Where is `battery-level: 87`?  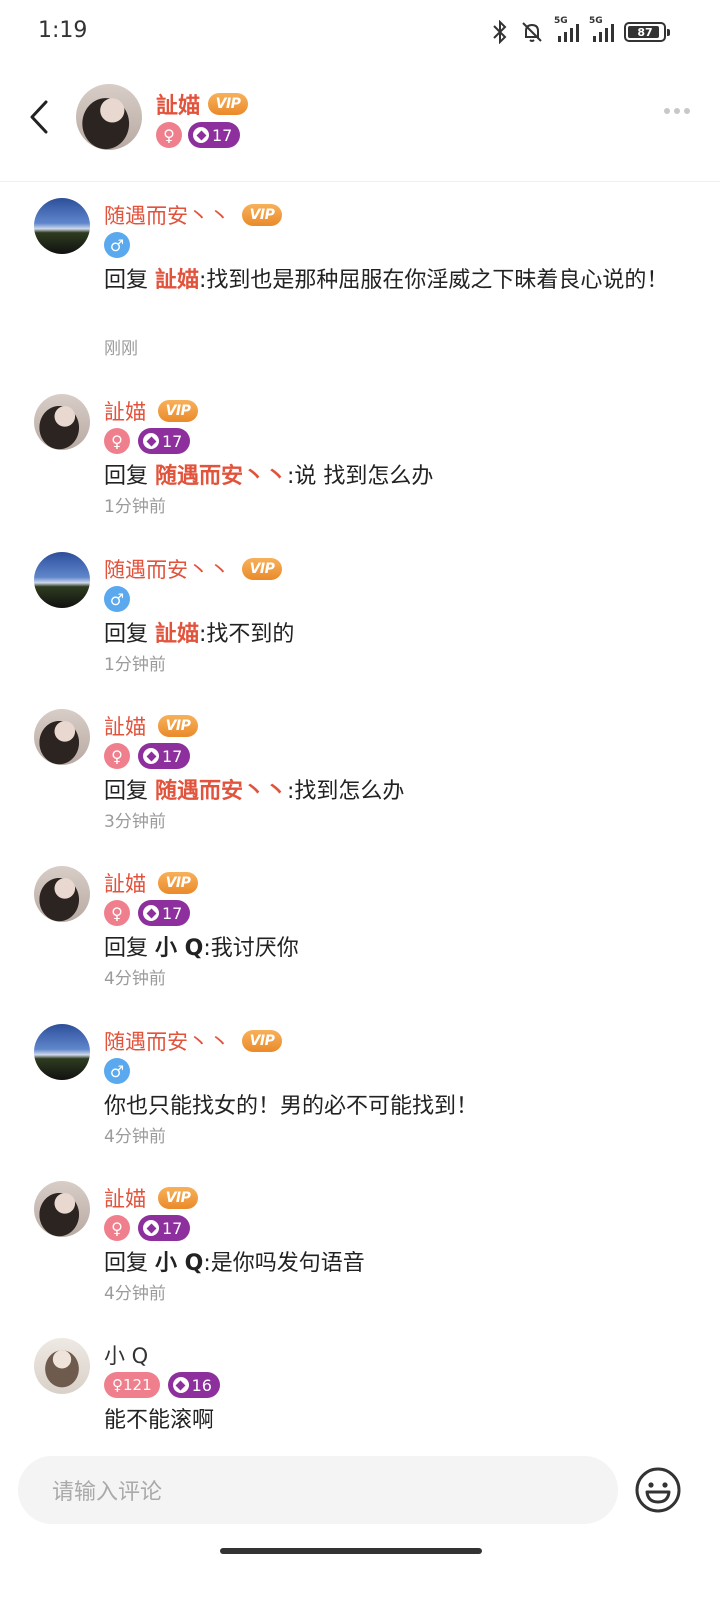 battery-level: 87 is located at coordinates (645, 32).